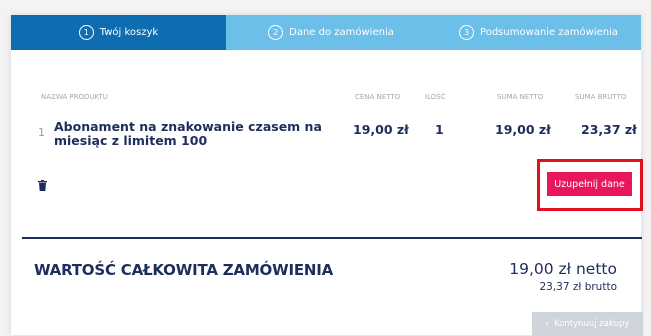 The image size is (651, 336). What do you see at coordinates (42, 185) in the screenshot?
I see `trash-icon` at bounding box center [42, 185].